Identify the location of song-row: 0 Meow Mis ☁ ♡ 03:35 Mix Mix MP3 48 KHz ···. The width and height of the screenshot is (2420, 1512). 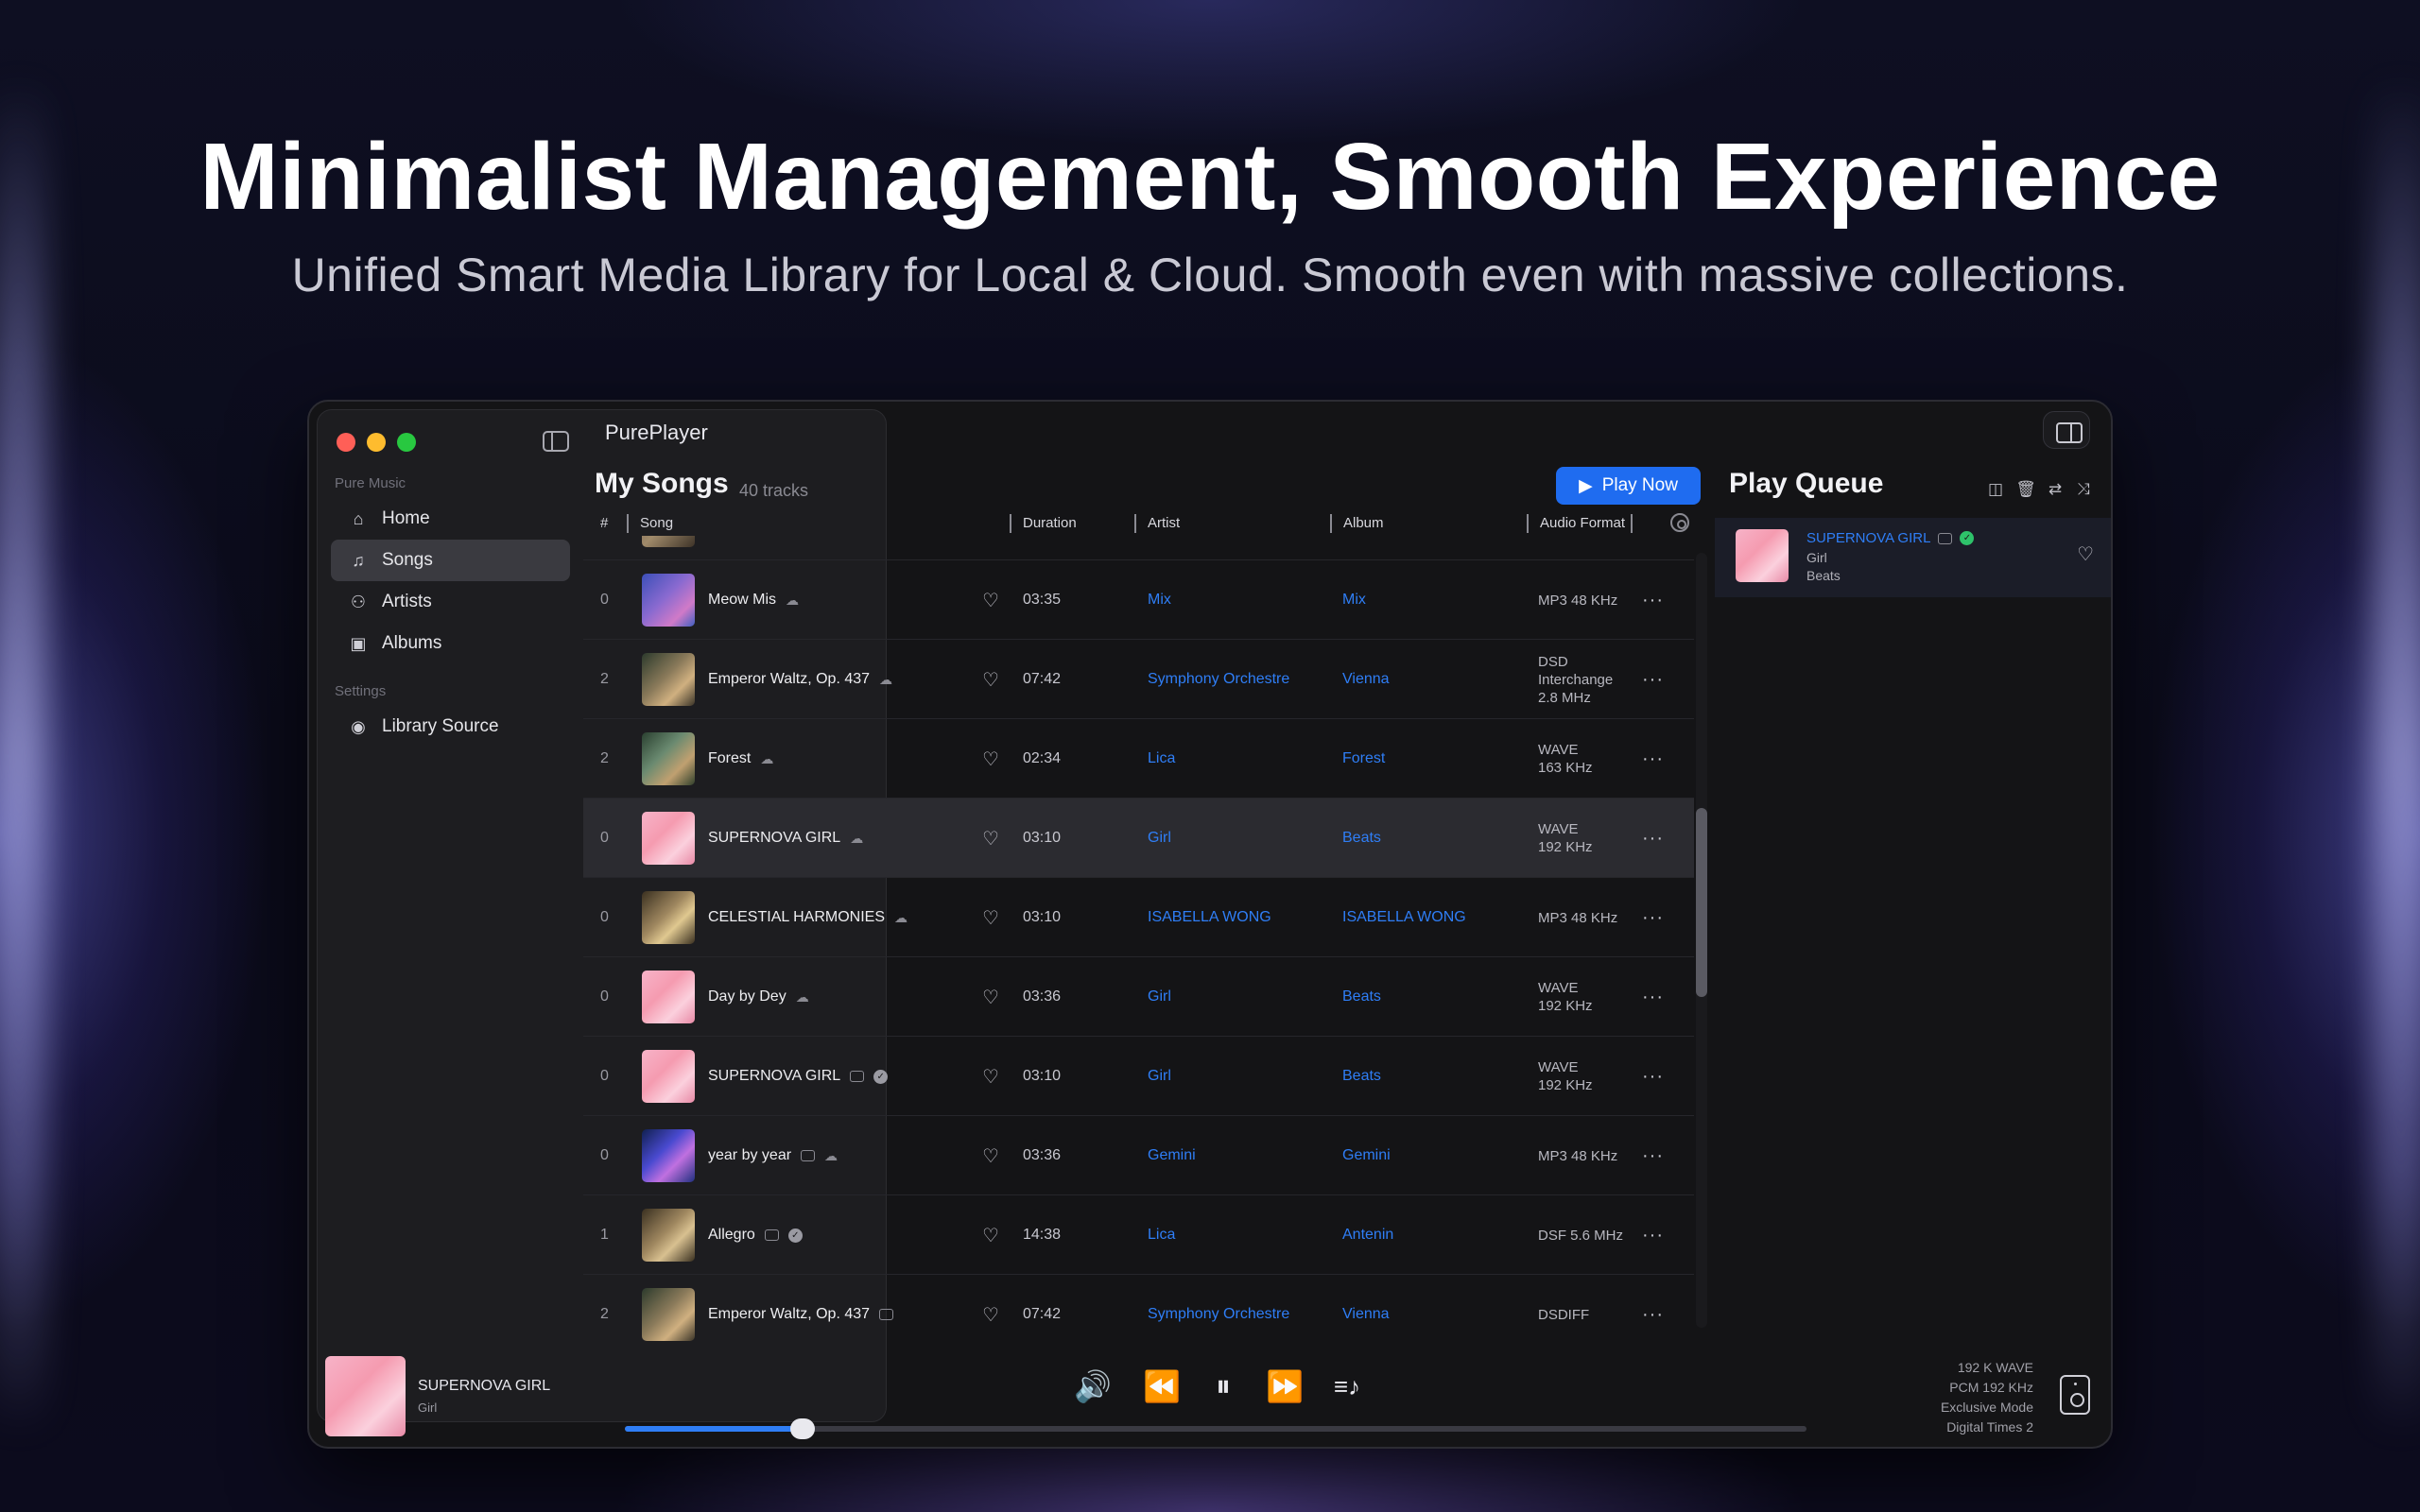
(1139, 600).